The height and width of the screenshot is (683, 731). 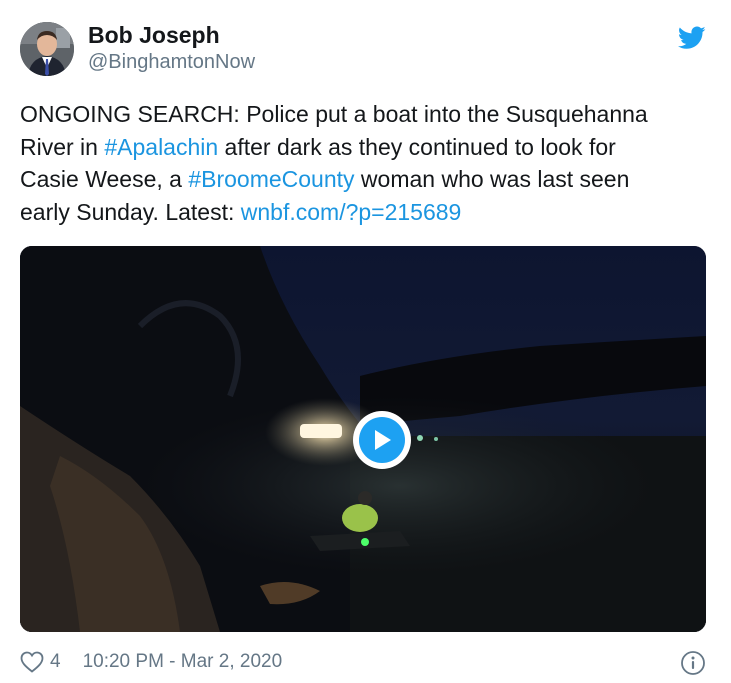 What do you see at coordinates (62, 146) in the screenshot?
I see `tweet-text-segment: River in` at bounding box center [62, 146].